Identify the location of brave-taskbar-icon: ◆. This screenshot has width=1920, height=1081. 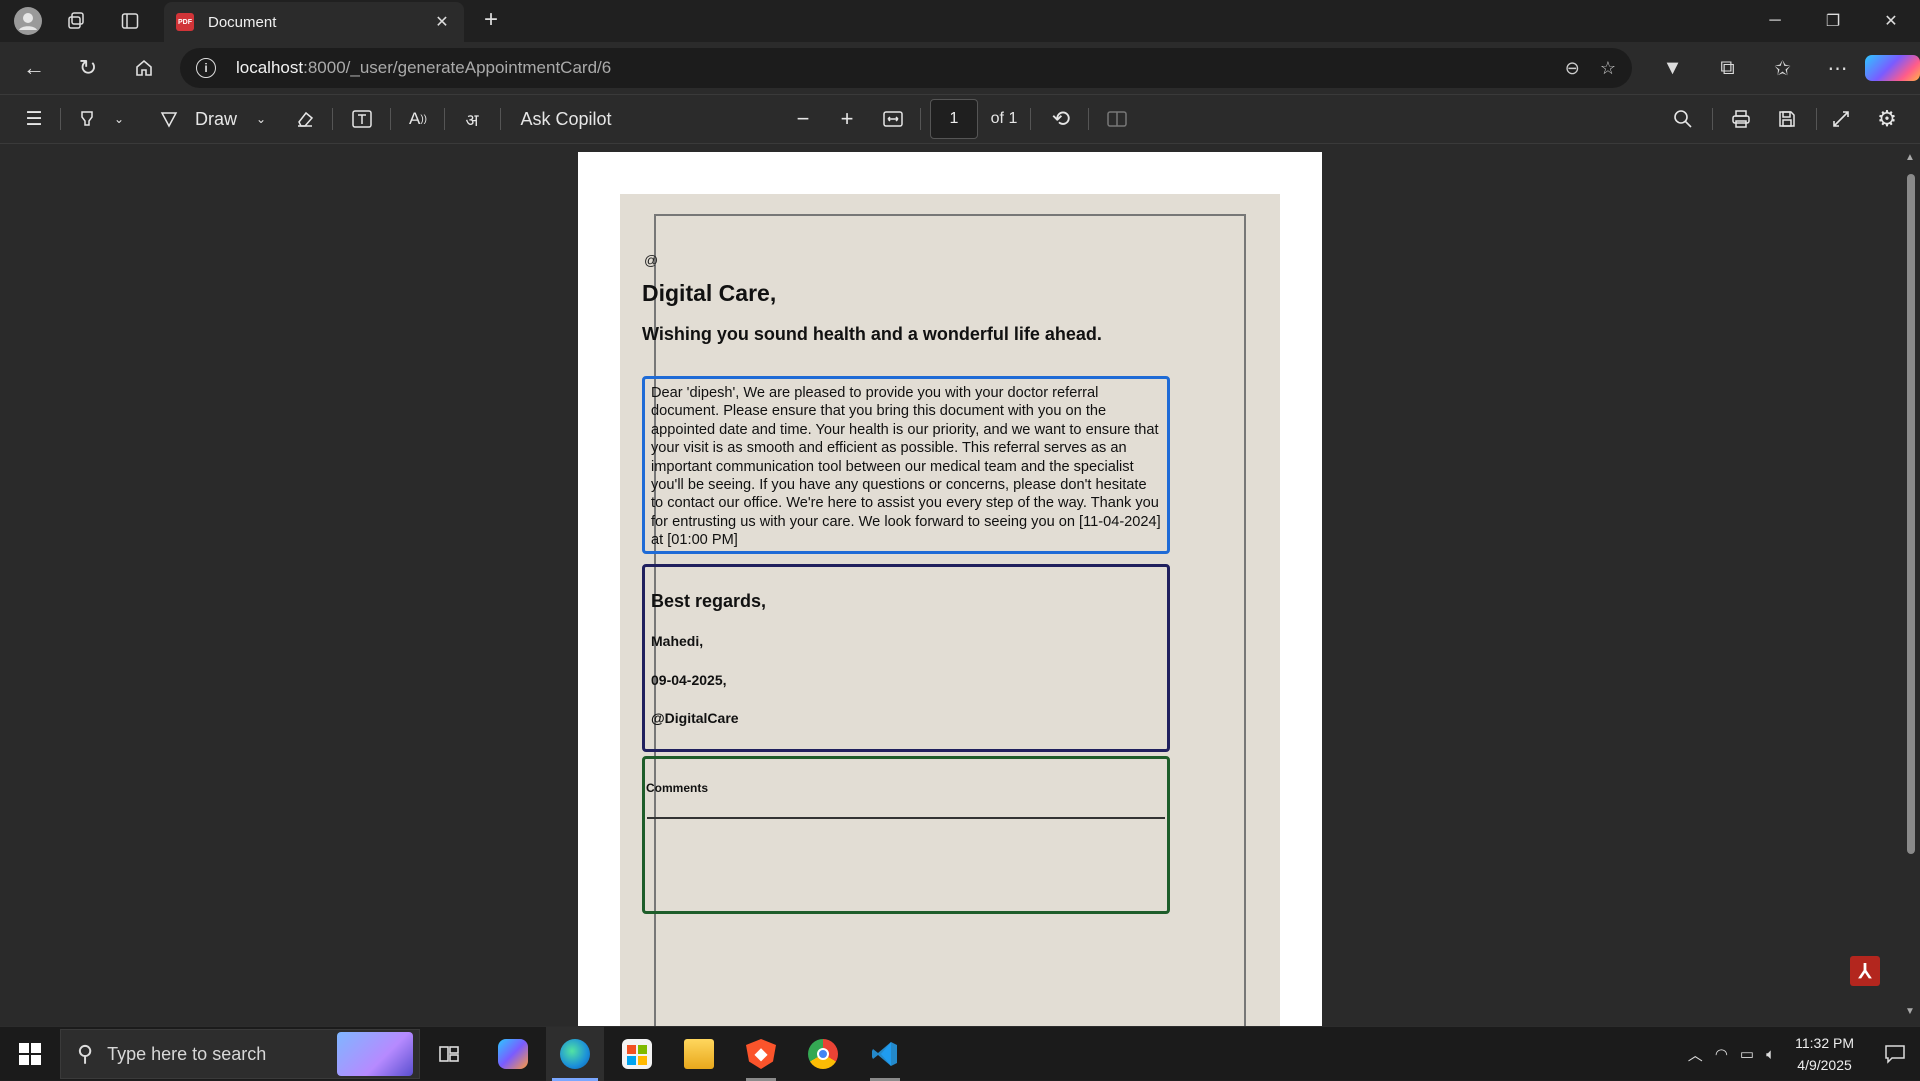
(761, 1054).